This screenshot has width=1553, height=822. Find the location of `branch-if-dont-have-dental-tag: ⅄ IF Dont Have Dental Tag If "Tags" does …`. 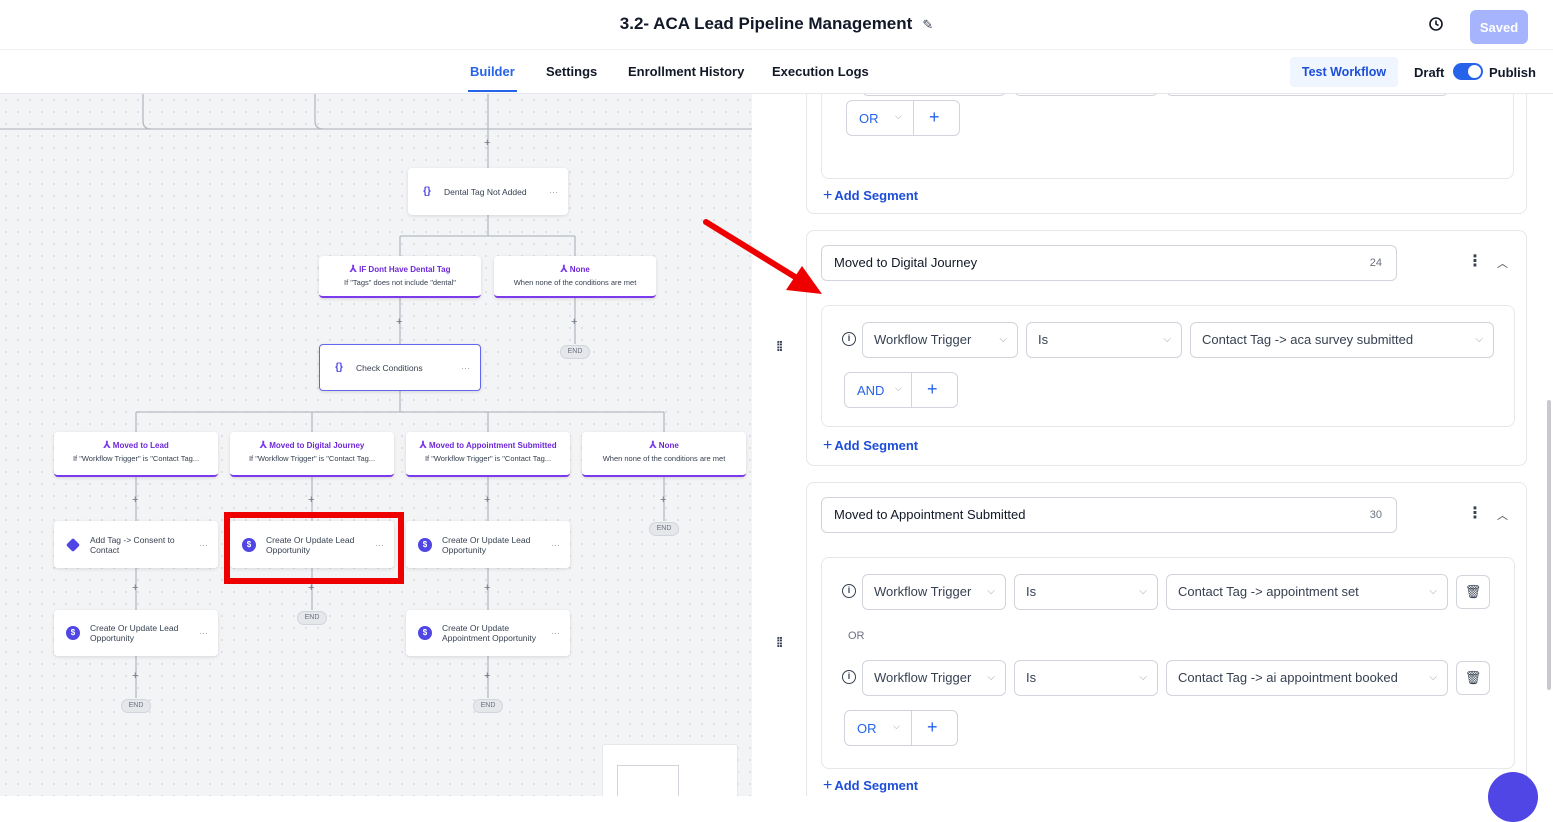

branch-if-dont-have-dental-tag: ⅄ IF Dont Have Dental Tag If "Tags" does … is located at coordinates (400, 277).